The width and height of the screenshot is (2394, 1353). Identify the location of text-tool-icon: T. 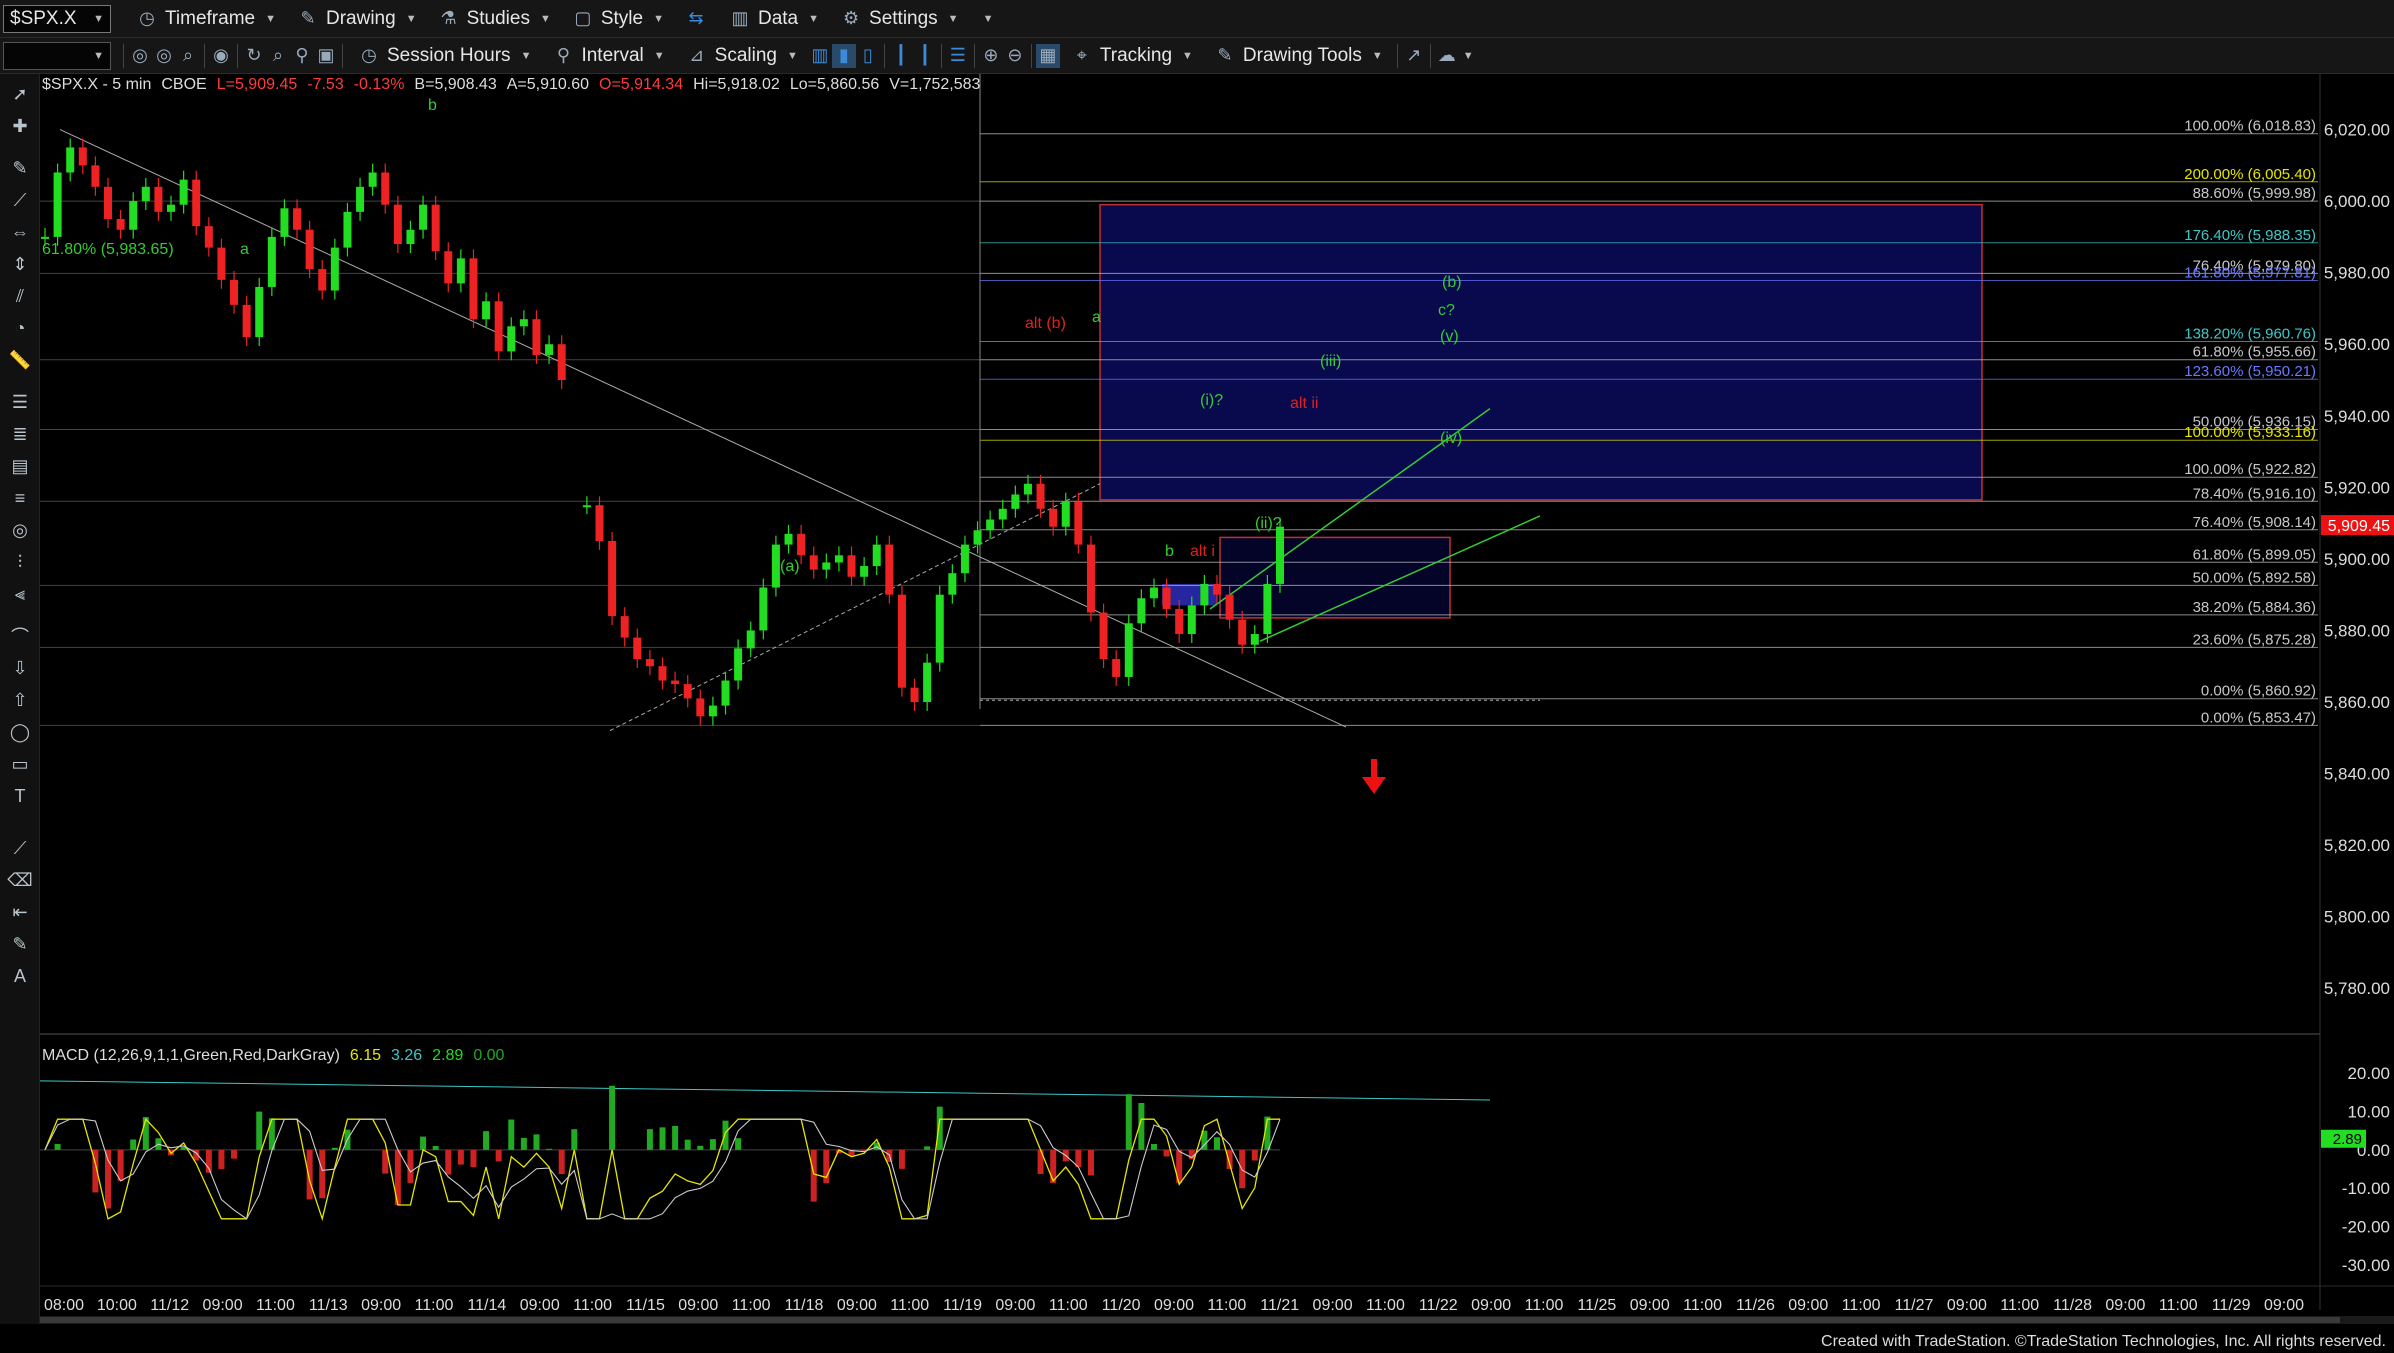
(20, 796).